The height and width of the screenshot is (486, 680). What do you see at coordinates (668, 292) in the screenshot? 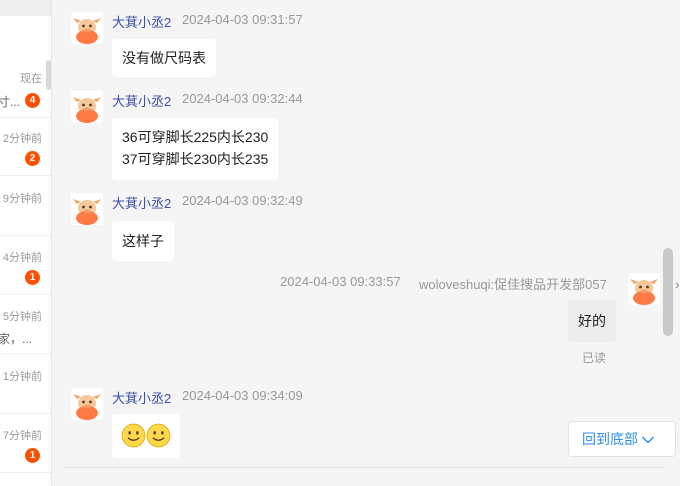
I see `chat-scrollbar` at bounding box center [668, 292].